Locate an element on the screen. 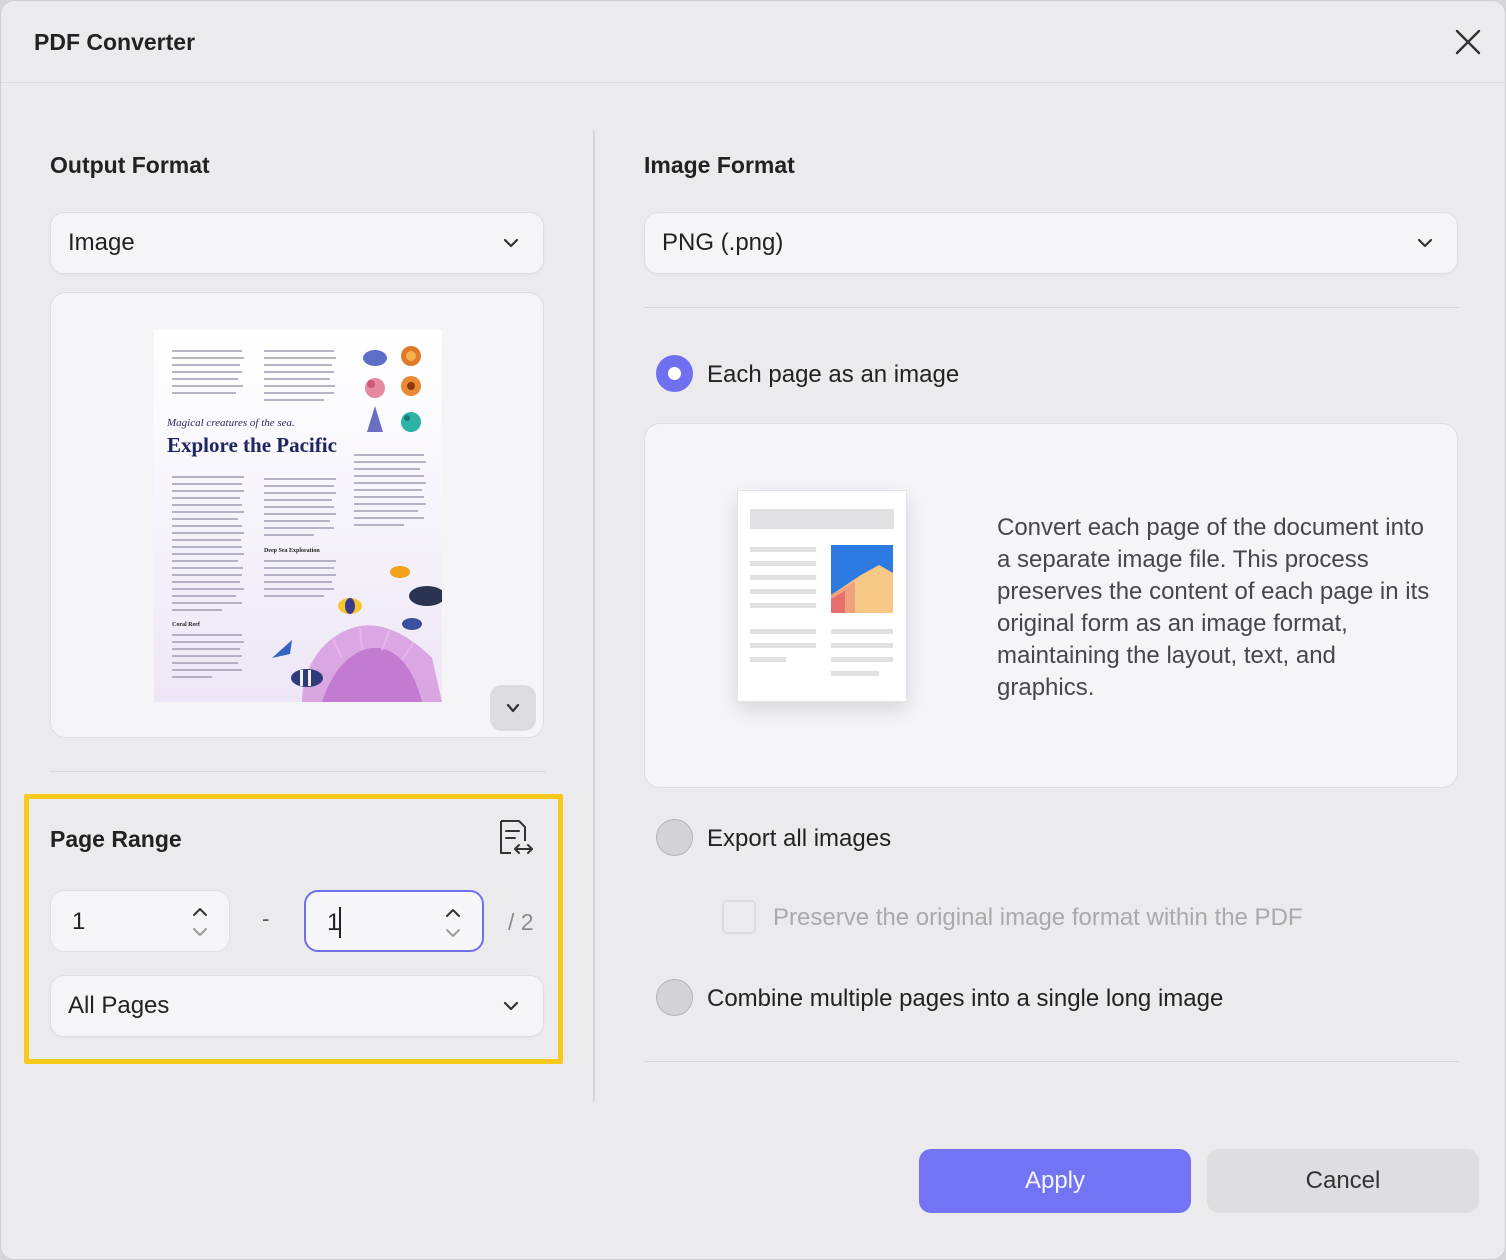 This screenshot has height=1260, width=1506. output-format-value: Image is located at coordinates (101, 242).